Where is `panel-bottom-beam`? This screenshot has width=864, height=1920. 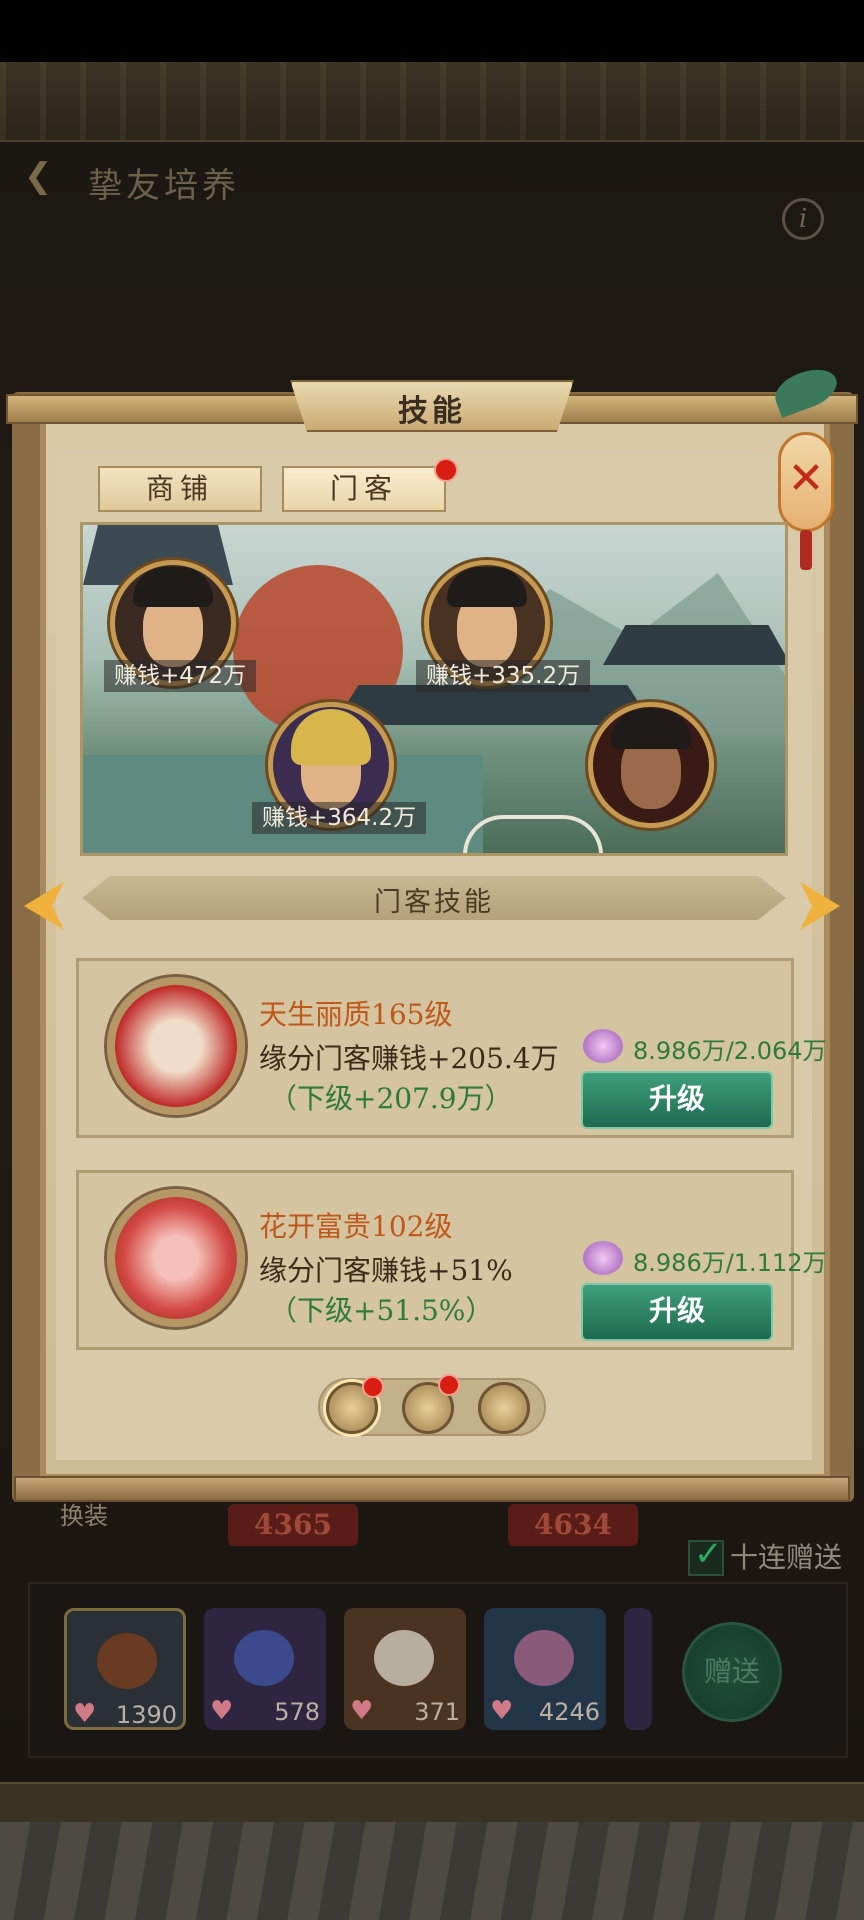
panel-bottom-beam is located at coordinates (432, 1489).